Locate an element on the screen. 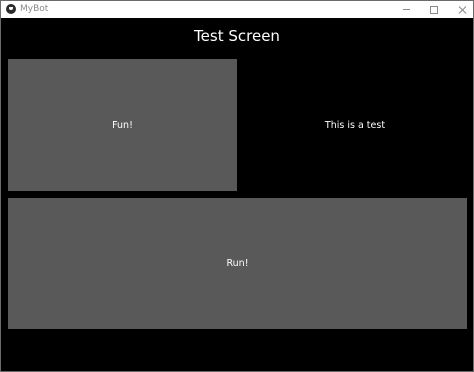 The height and width of the screenshot is (372, 474). run-button-label: Run! is located at coordinates (237, 263).